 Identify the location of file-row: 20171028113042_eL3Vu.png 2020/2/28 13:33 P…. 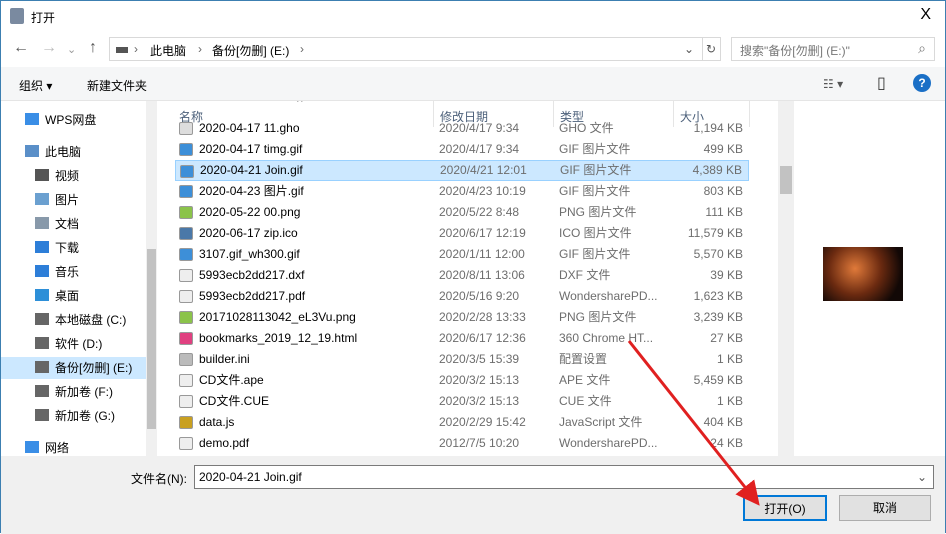
(462, 317).